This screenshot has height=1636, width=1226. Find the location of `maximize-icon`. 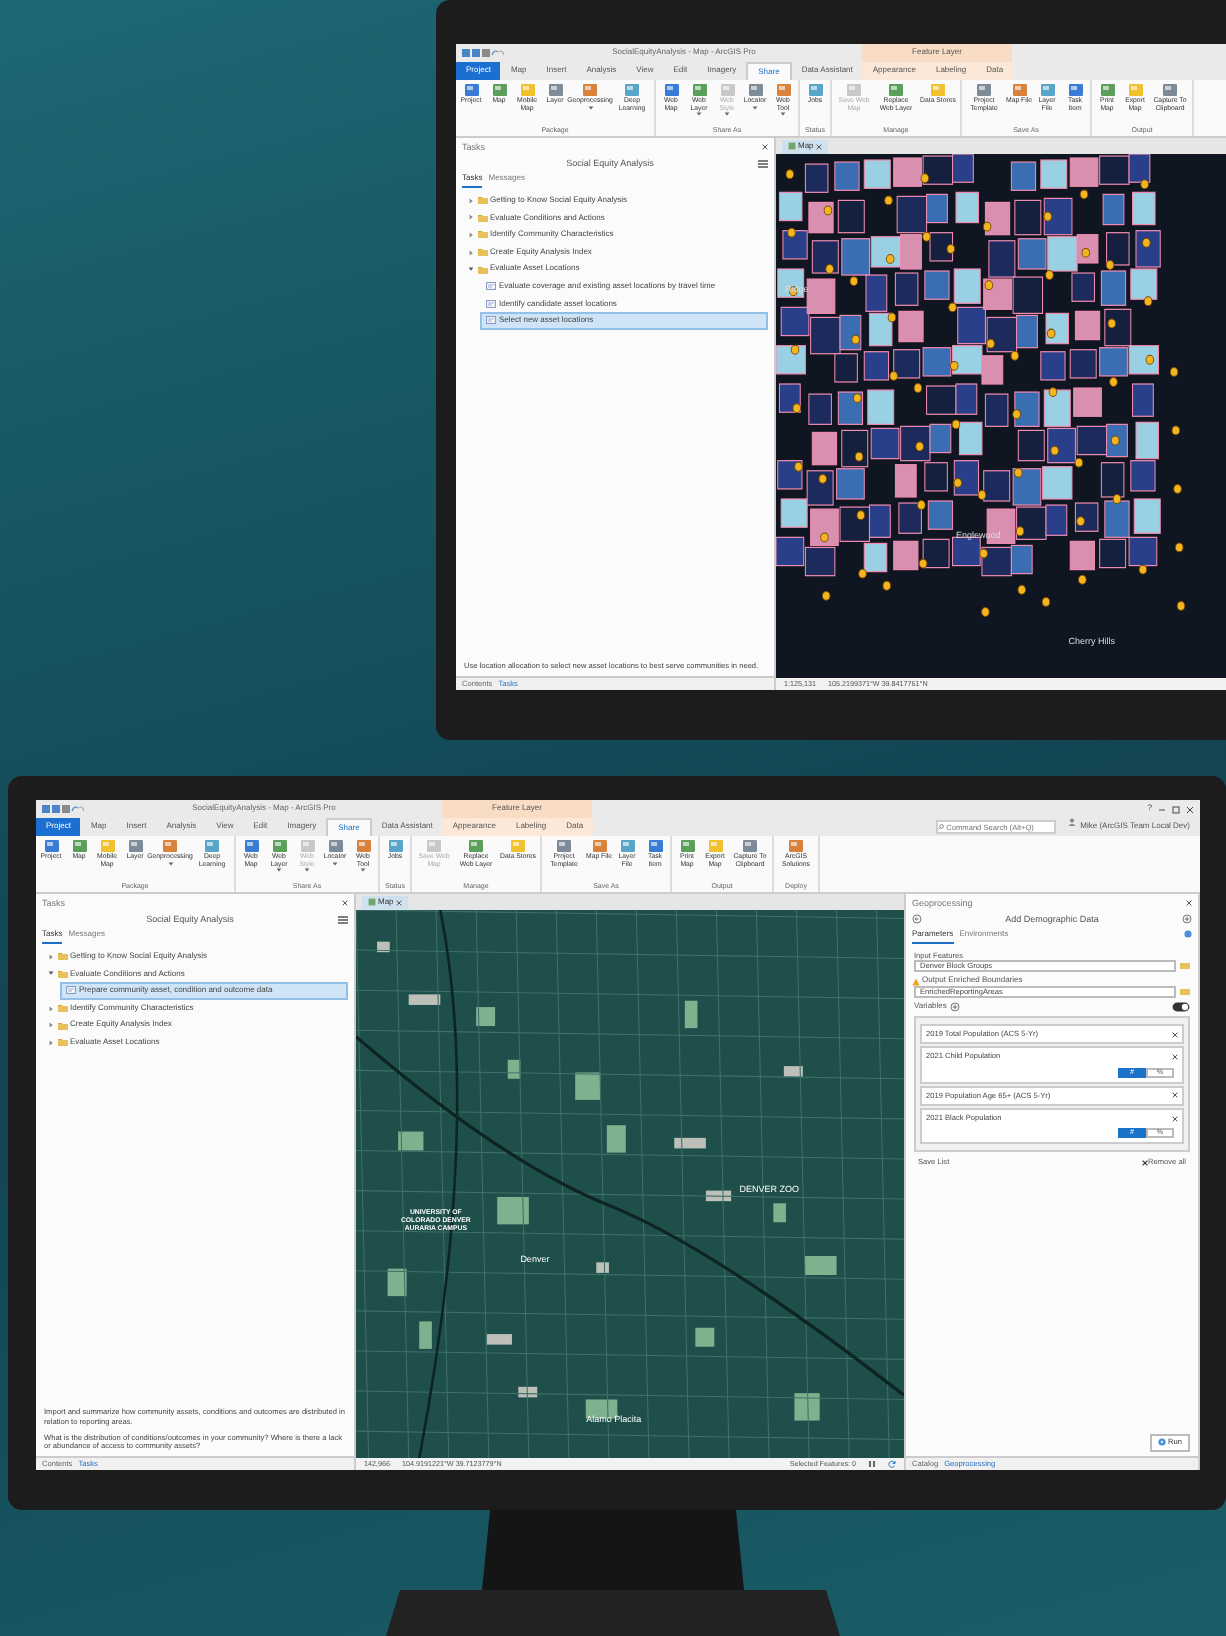

maximize-icon is located at coordinates (1176, 809).